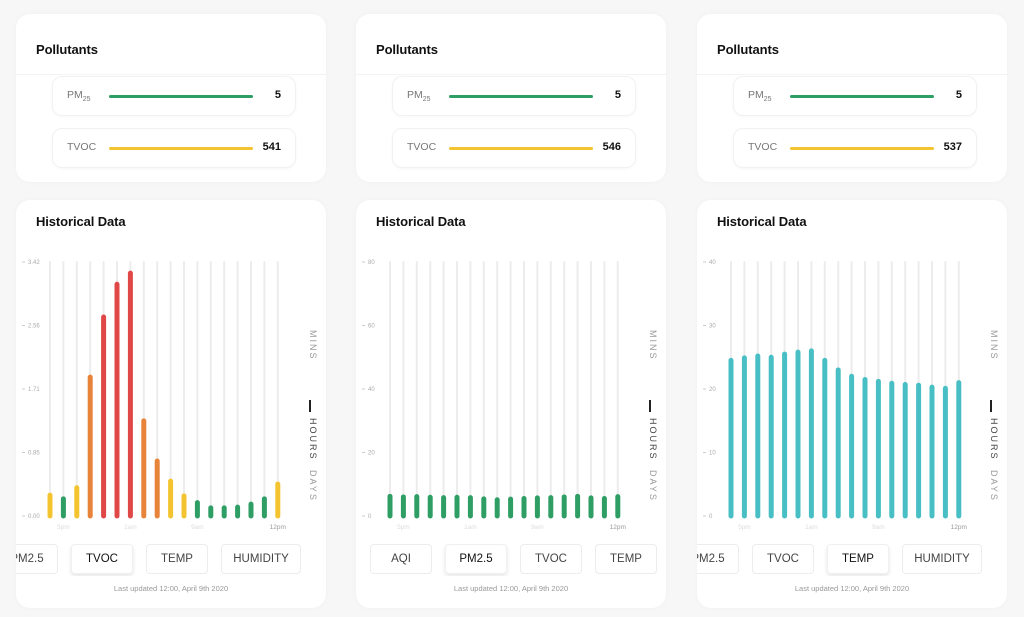  What do you see at coordinates (611, 147) in the screenshot?
I see `pollutant-value: 546` at bounding box center [611, 147].